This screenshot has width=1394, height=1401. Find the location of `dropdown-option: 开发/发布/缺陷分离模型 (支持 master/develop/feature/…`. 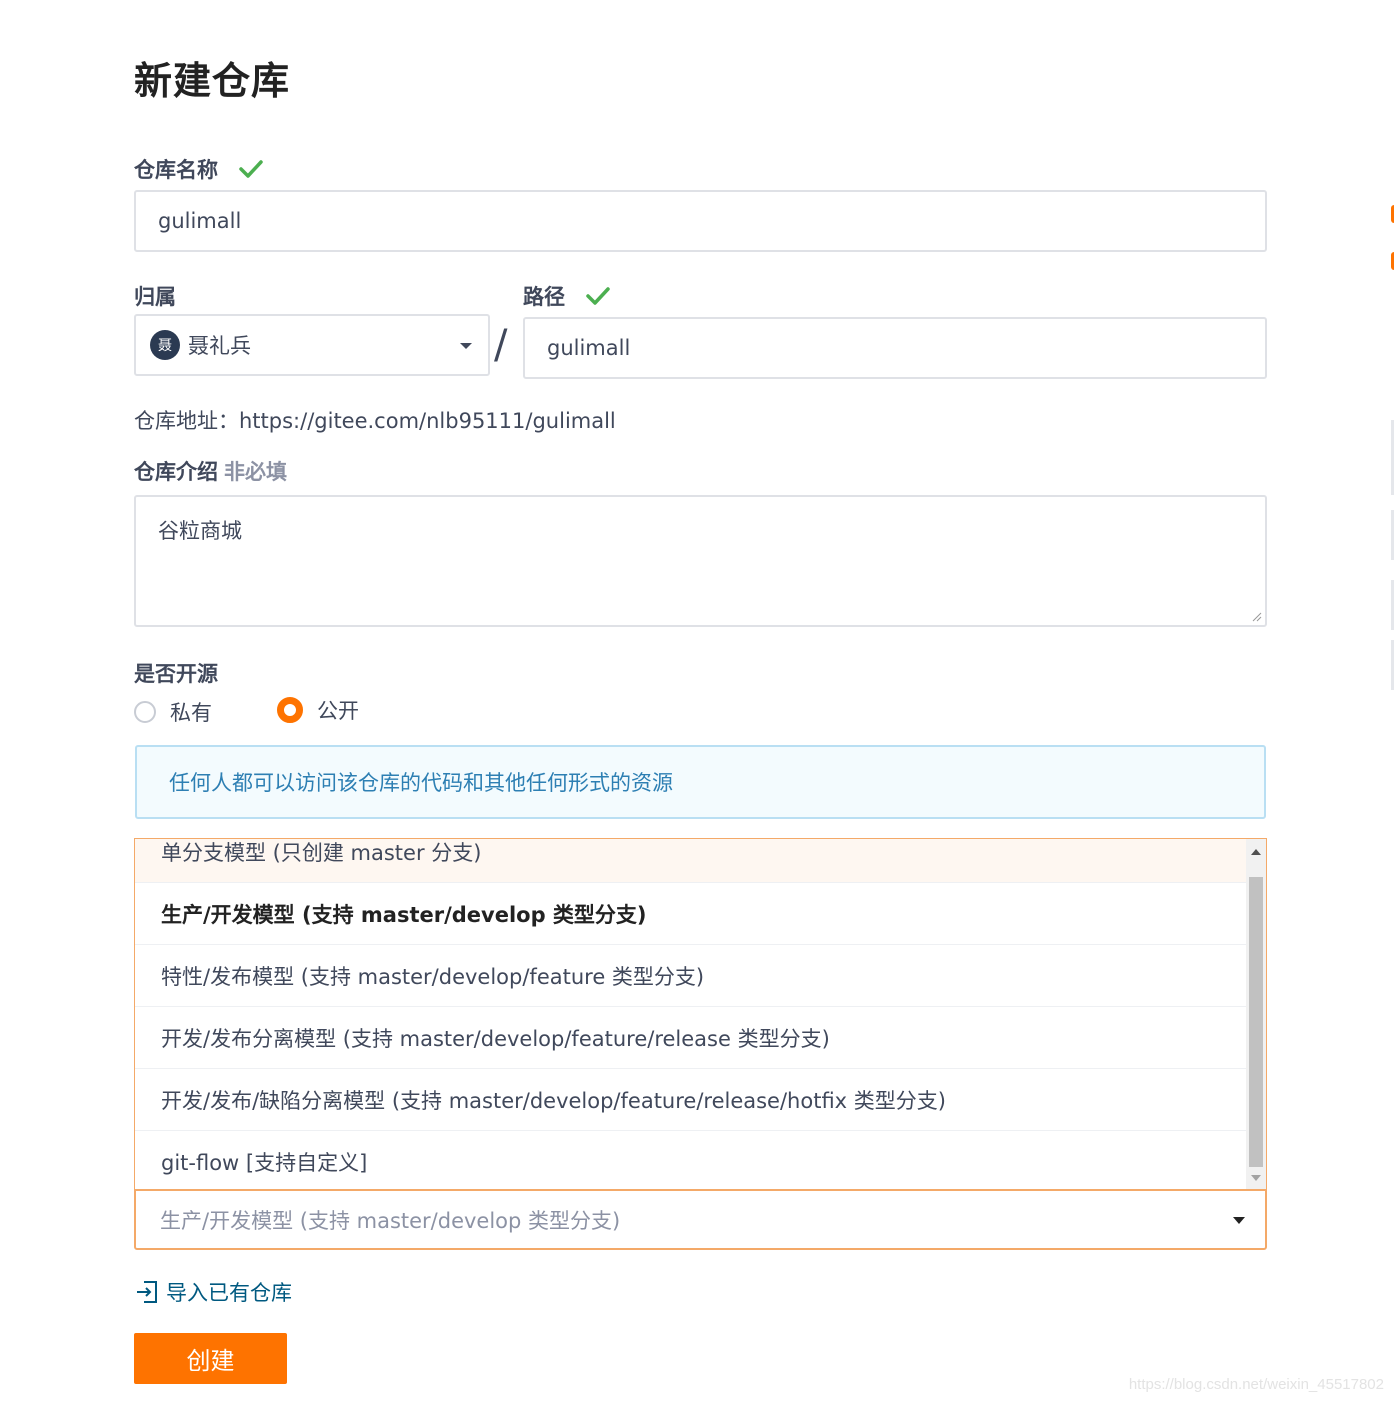

dropdown-option: 开发/发布/缺陷分离模型 (支持 master/develop/feature/… is located at coordinates (691, 1100).